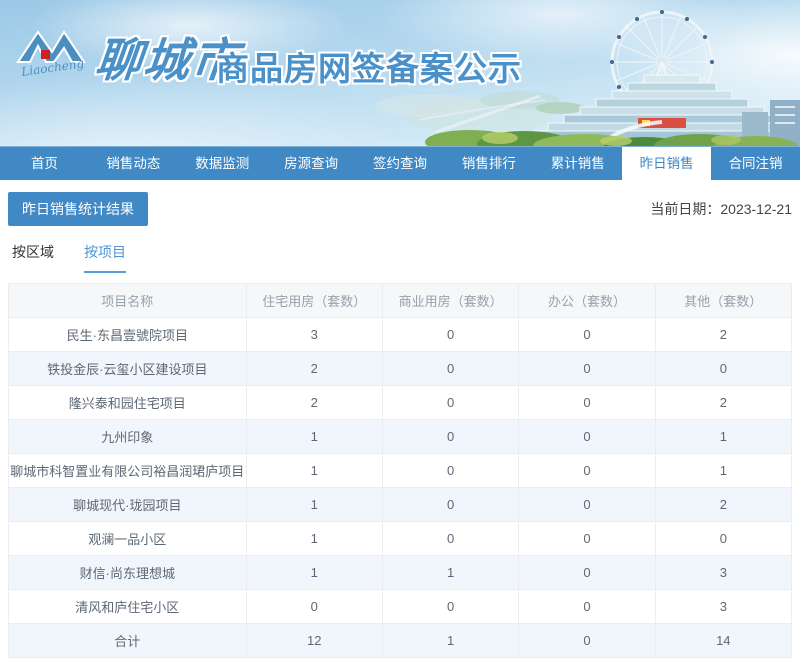 This screenshot has height=659, width=800. Describe the element at coordinates (127, 538) in the screenshot. I see `project-name-cell: 观澜一品小区` at that location.